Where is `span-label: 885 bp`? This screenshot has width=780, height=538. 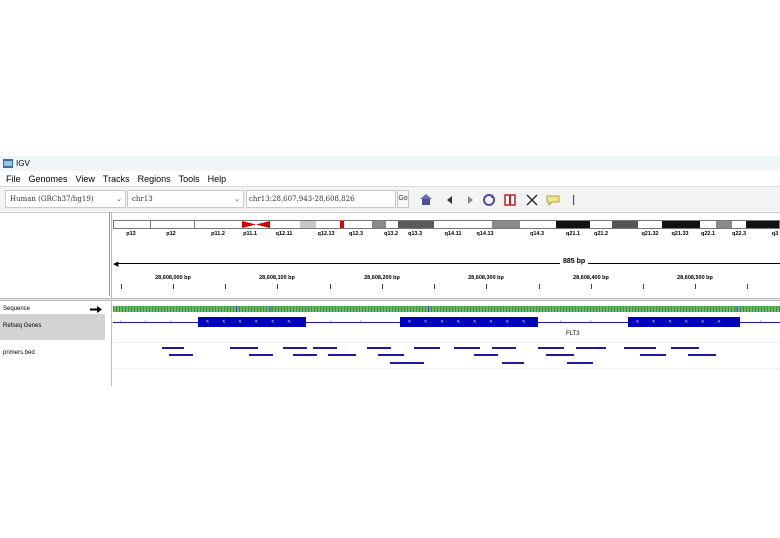
span-label: 885 bp is located at coordinates (574, 261).